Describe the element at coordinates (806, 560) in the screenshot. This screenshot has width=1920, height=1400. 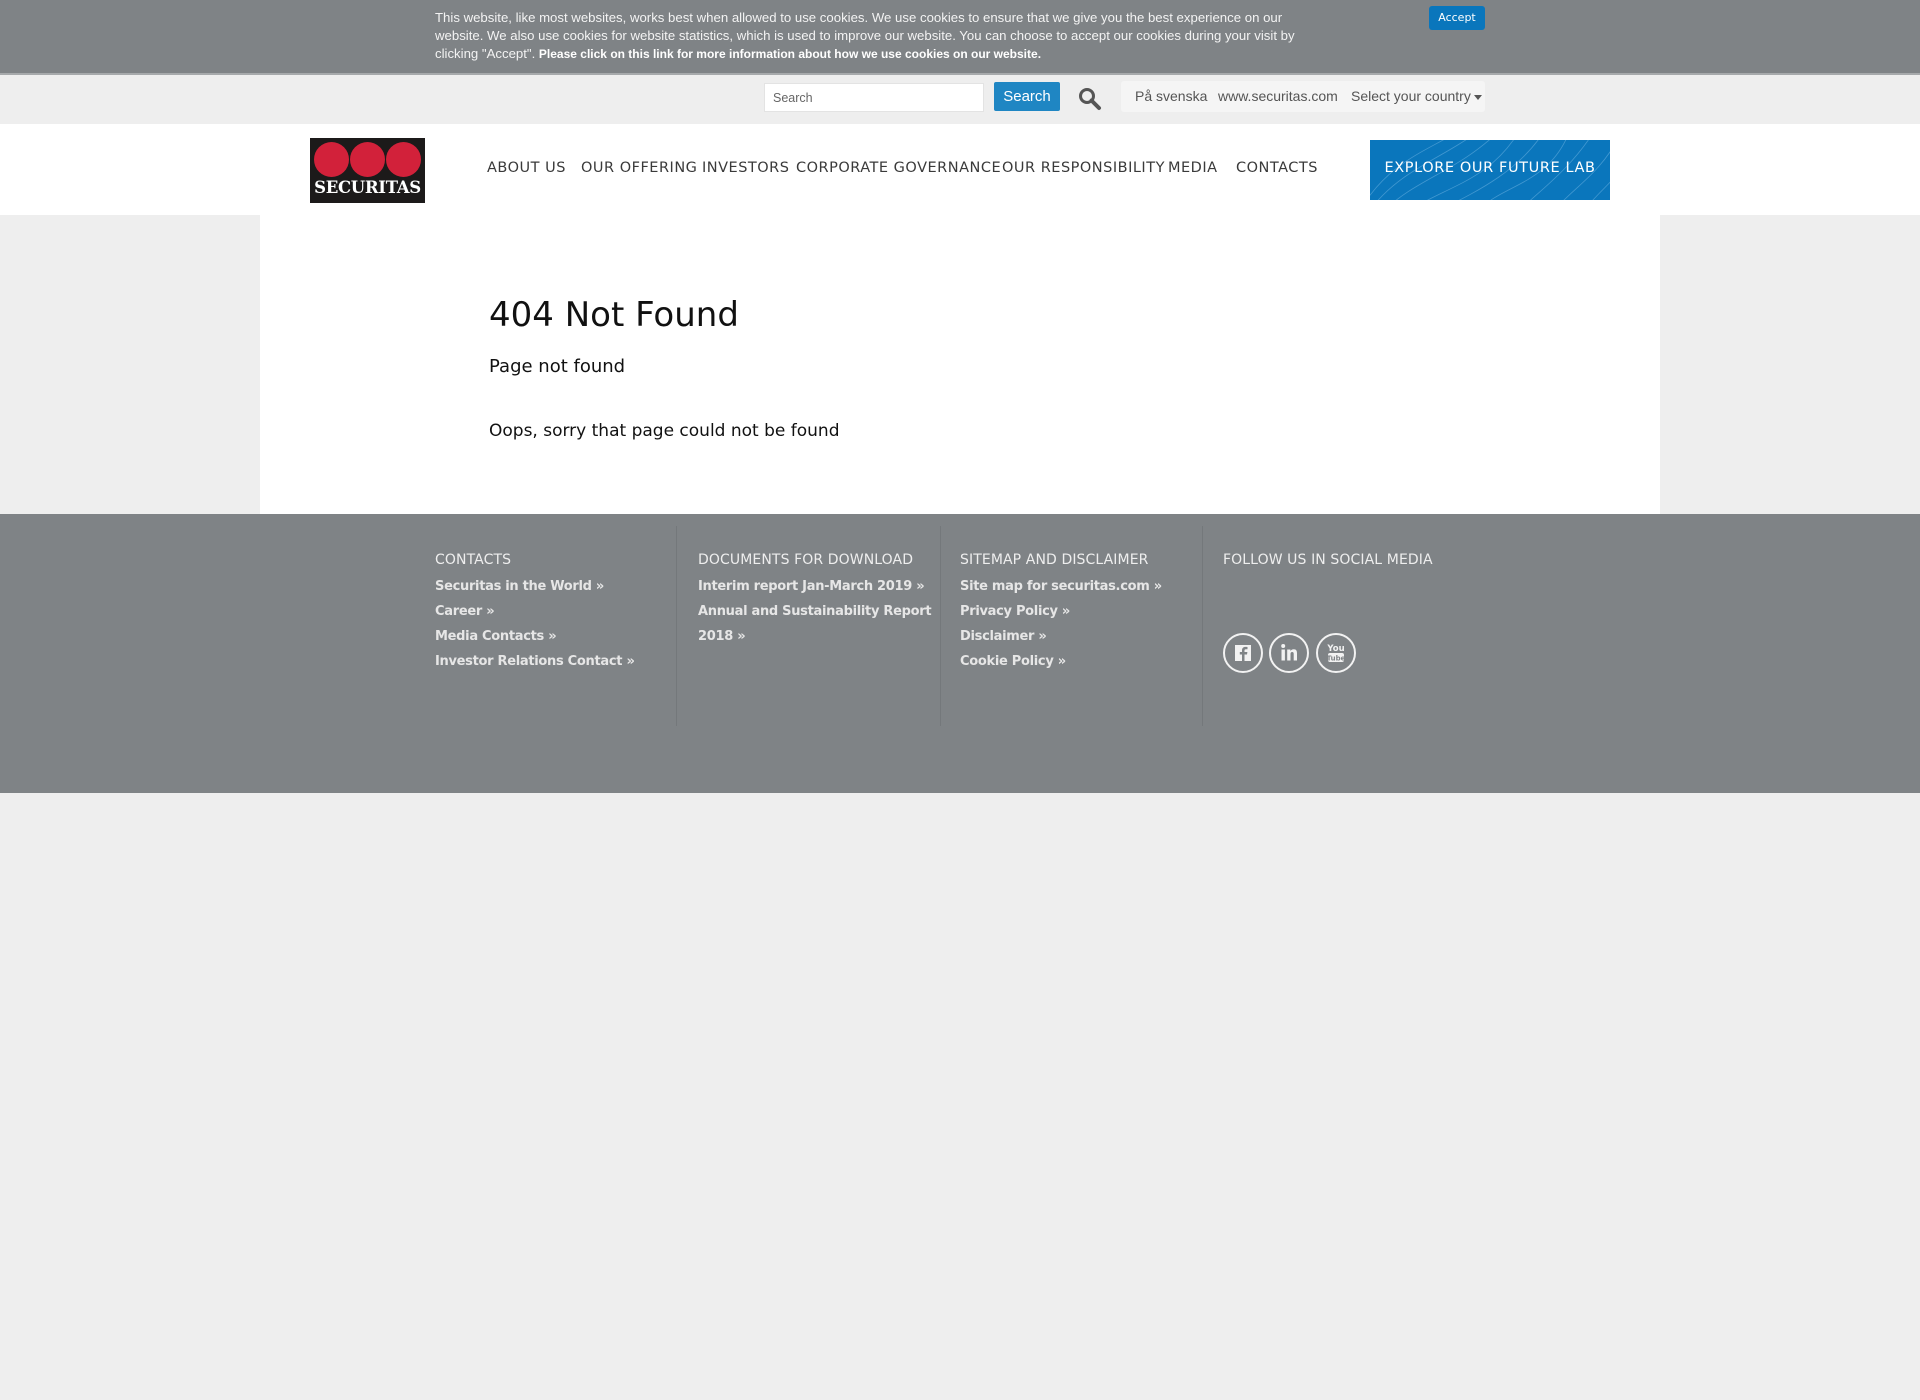
I see `footer-heading: DOCUMENTS FOR DOWNLOAD` at that location.